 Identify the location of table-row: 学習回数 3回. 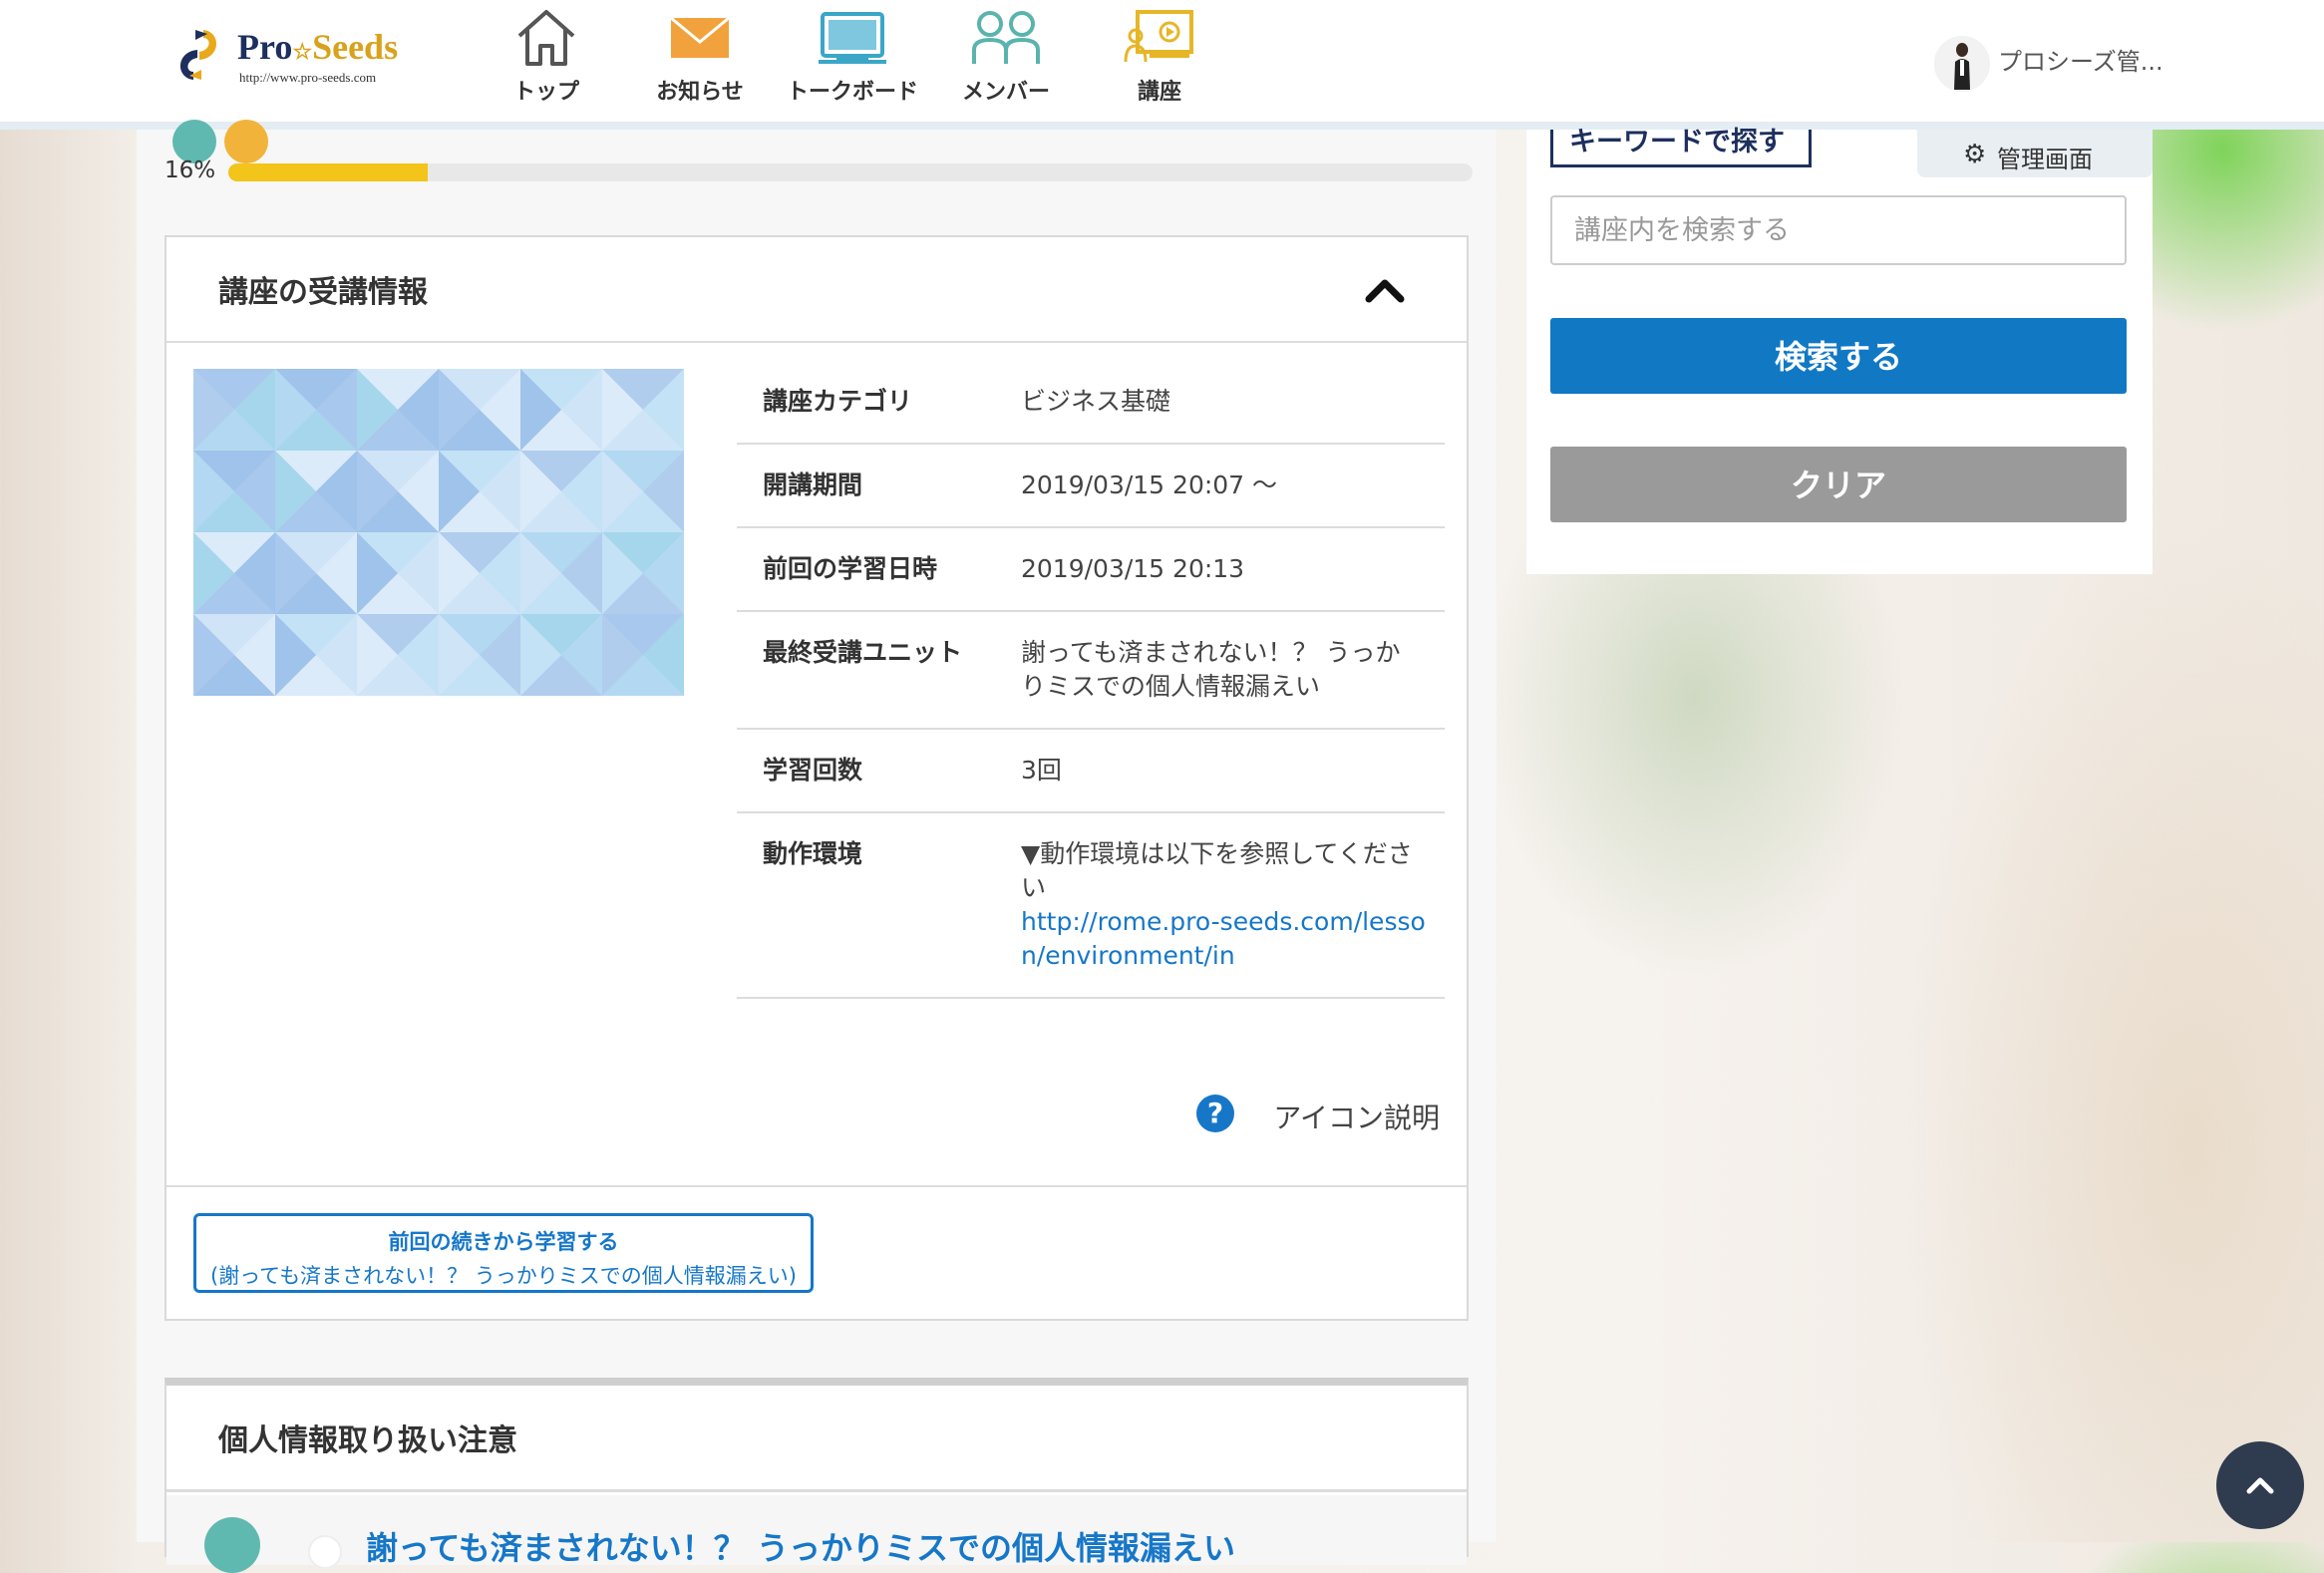
(1091, 771).